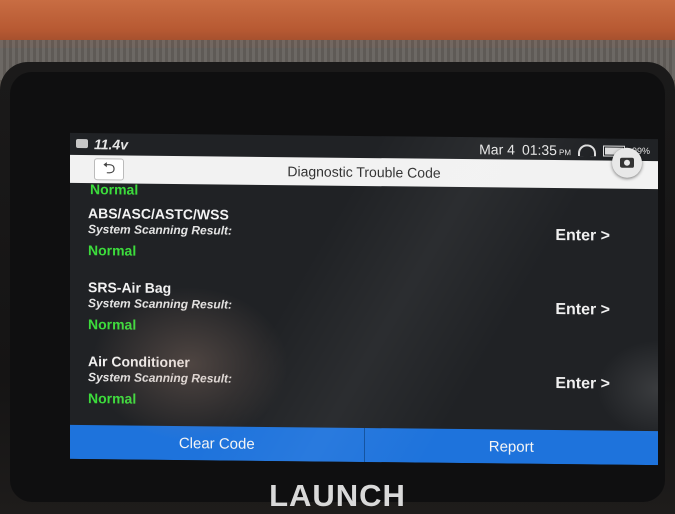  Describe the element at coordinates (586, 150) in the screenshot. I see `wifi-icon` at that location.